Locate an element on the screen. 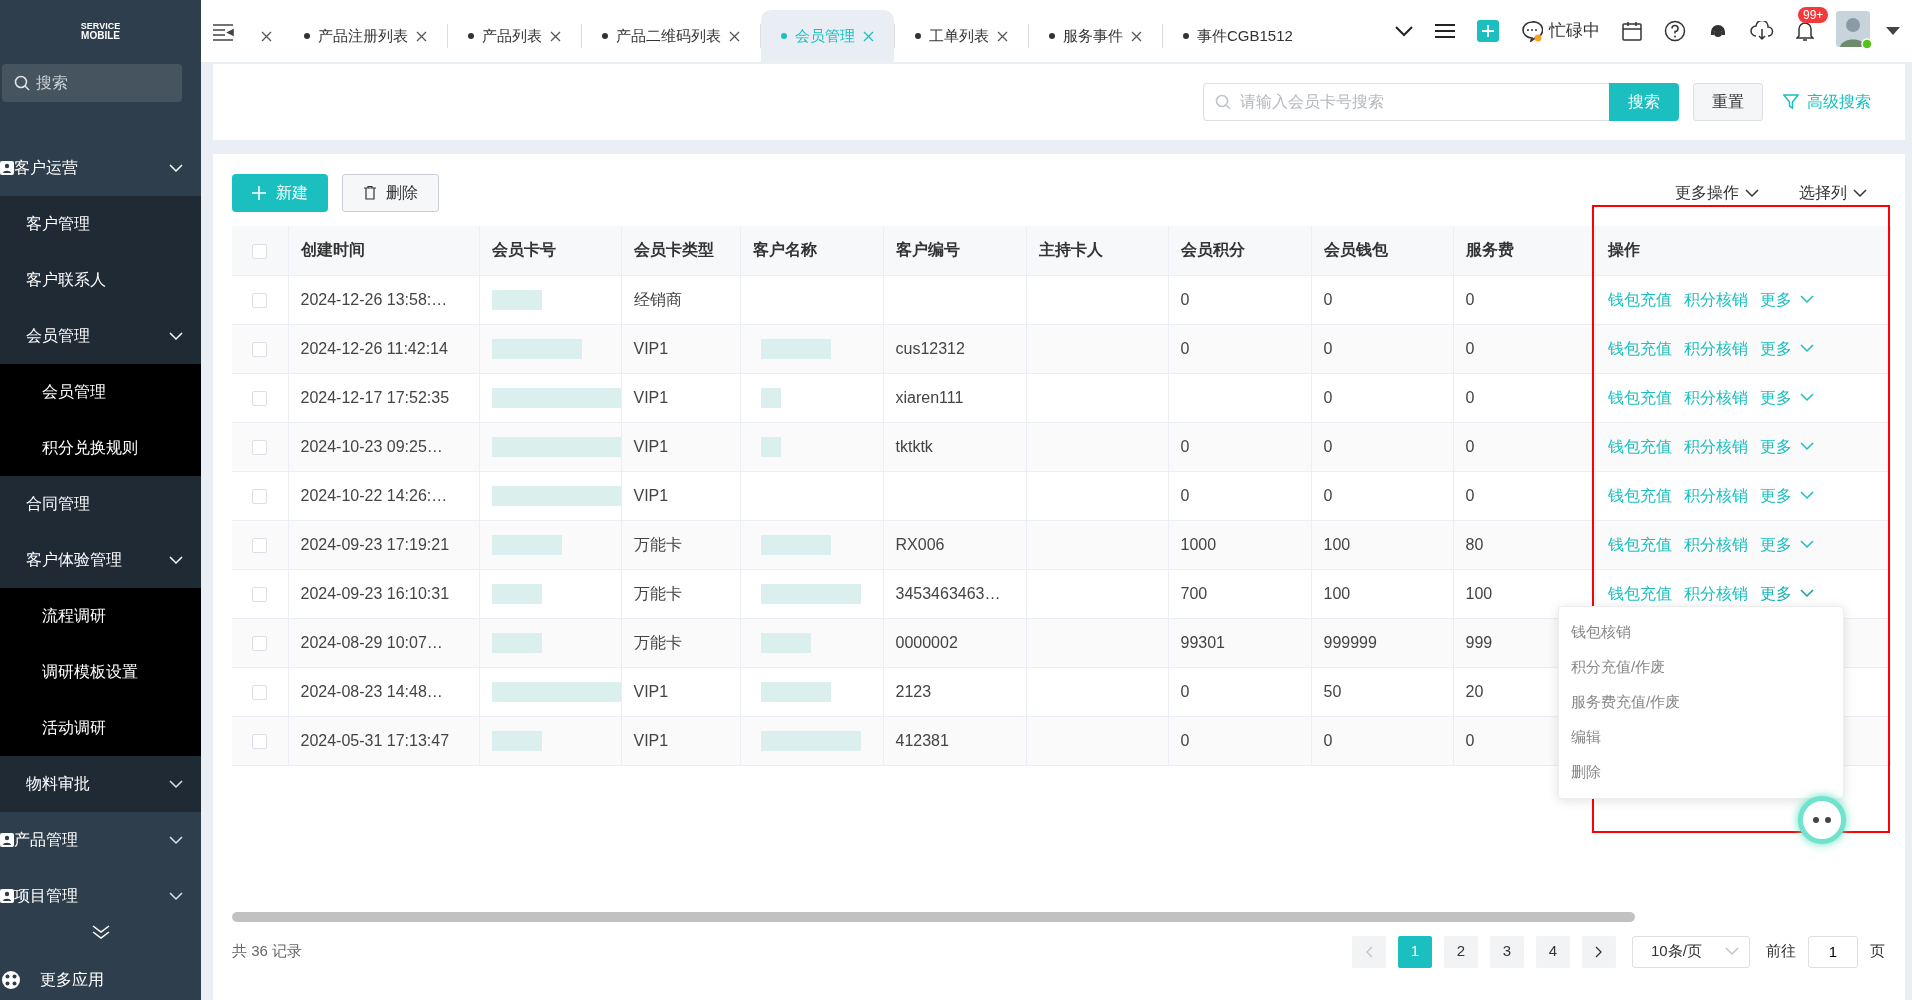 Image resolution: width=1912 pixels, height=1000 pixels. tab: 服务事件 is located at coordinates (1095, 36).